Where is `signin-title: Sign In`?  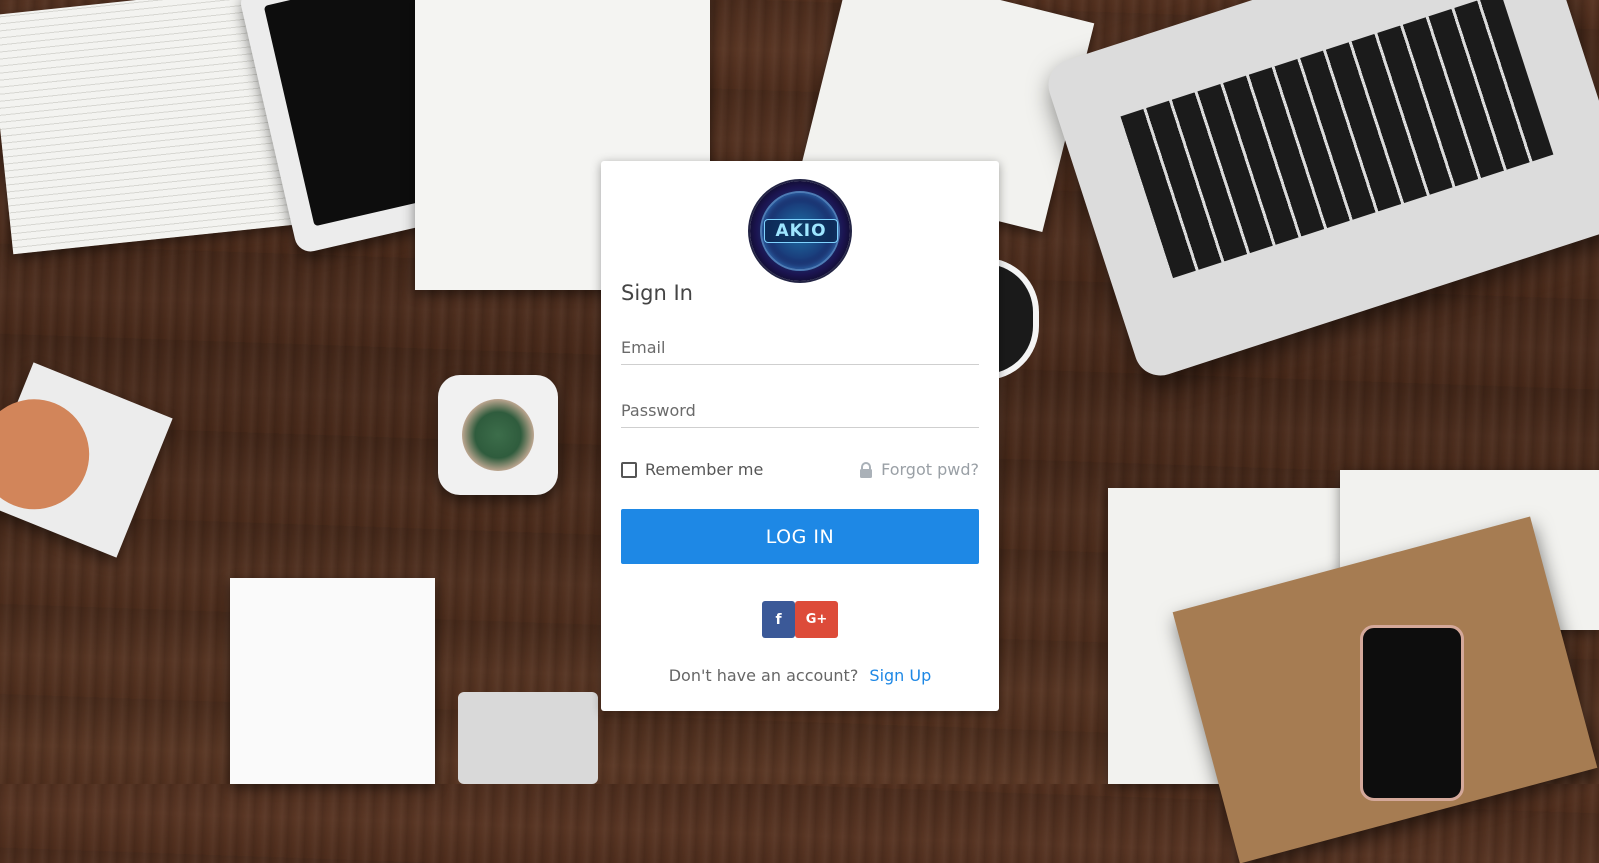 signin-title: Sign In is located at coordinates (657, 293).